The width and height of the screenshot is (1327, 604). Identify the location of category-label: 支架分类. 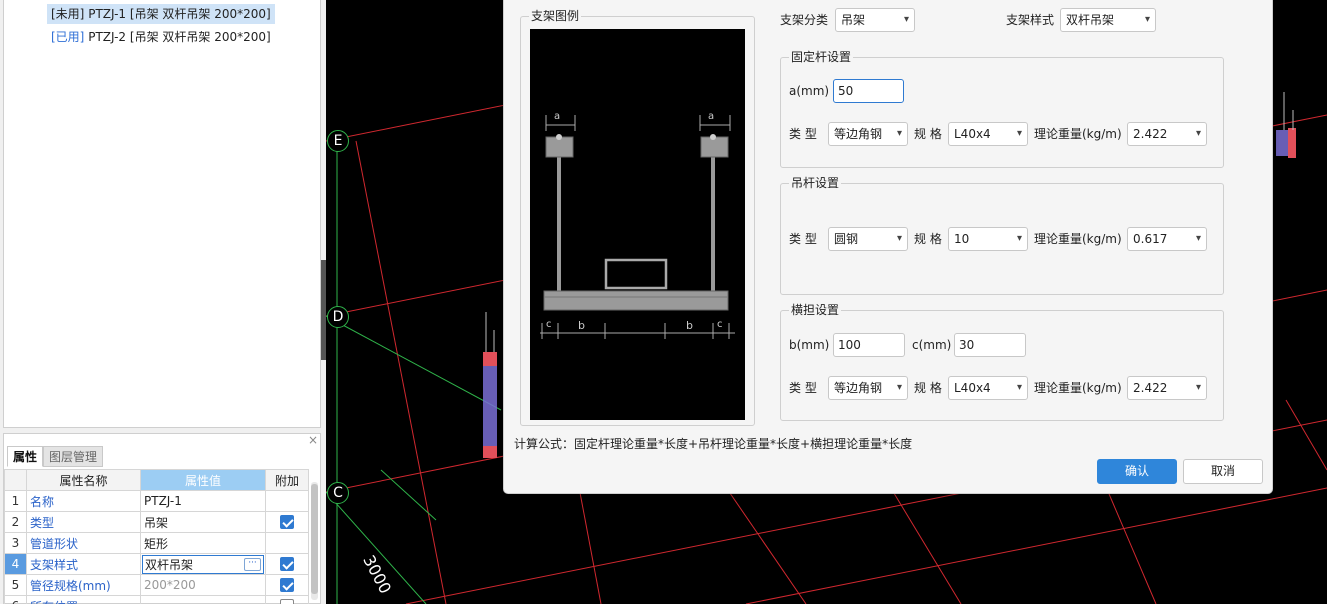
(804, 20).